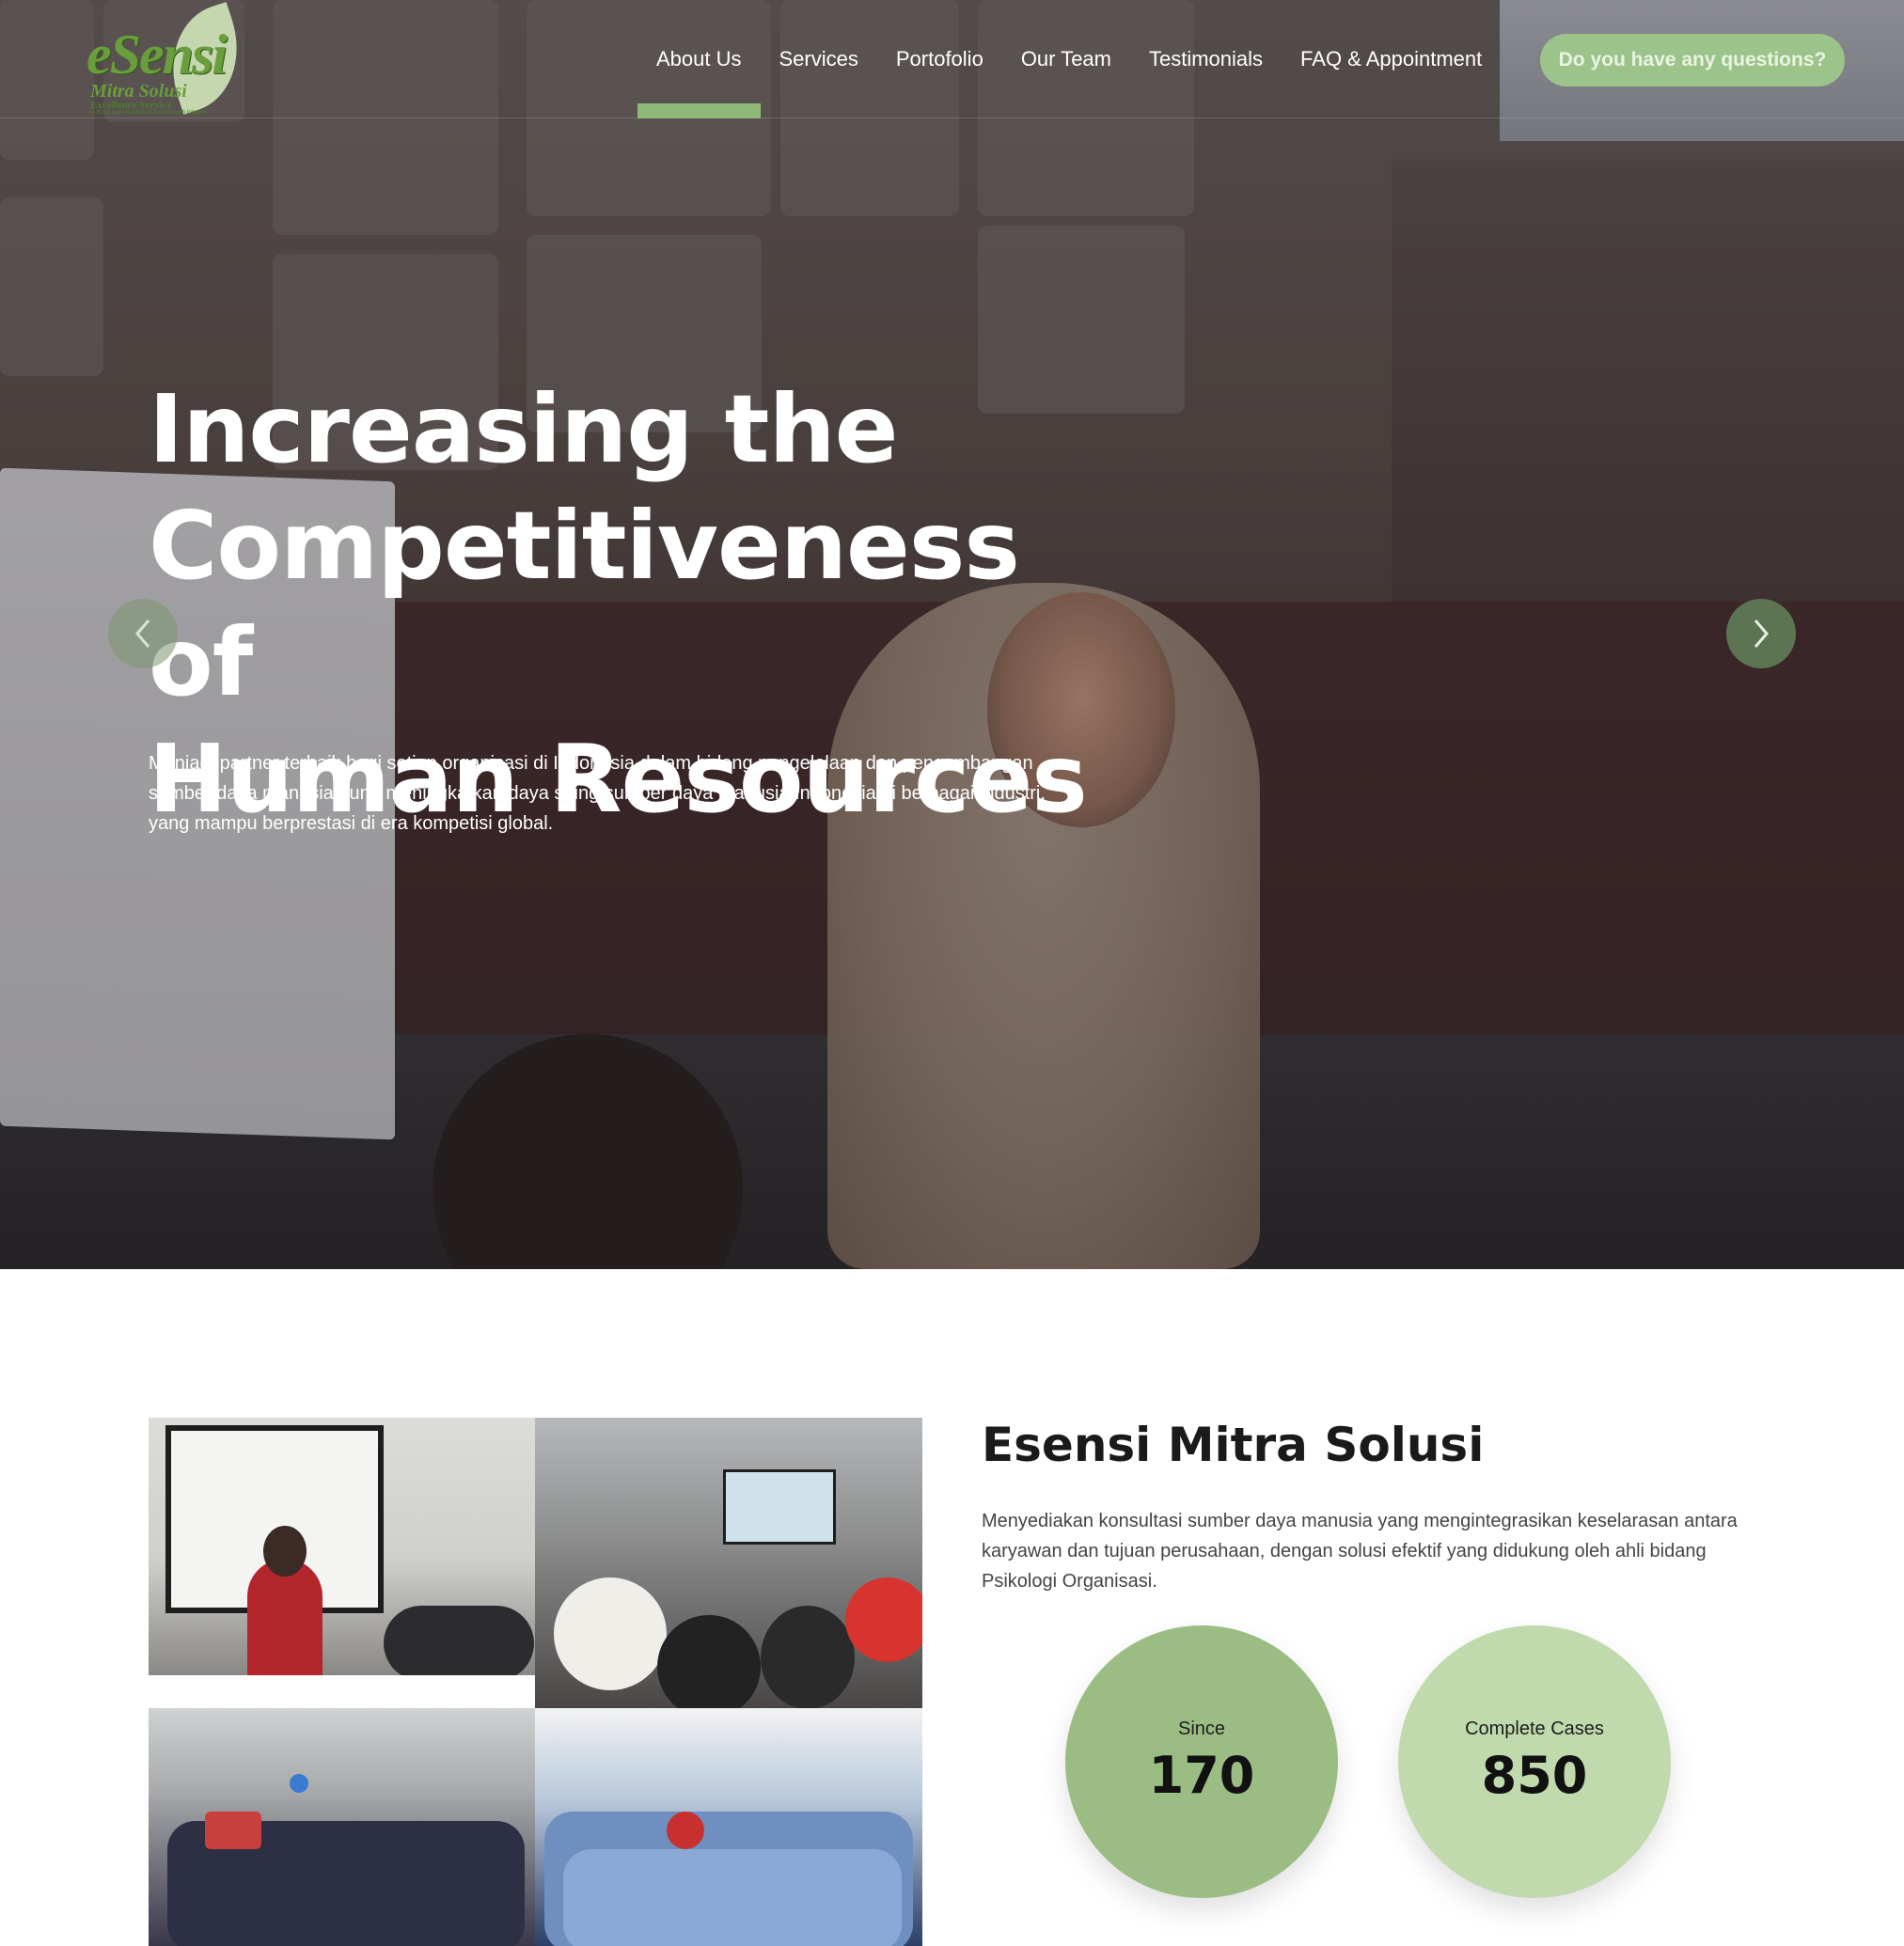  I want to click on stat-label: Complete Cases, so click(1534, 1728).